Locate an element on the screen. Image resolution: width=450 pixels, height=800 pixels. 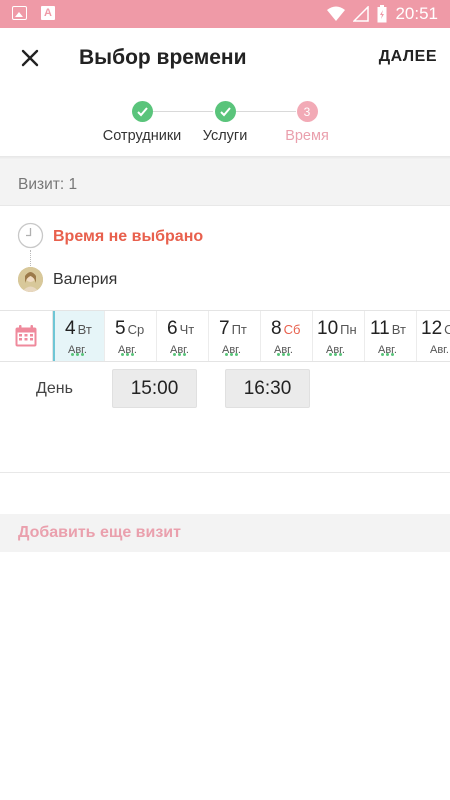
app-bar: Выбор времени ДАЛЕЕ is located at coordinates (225, 58).